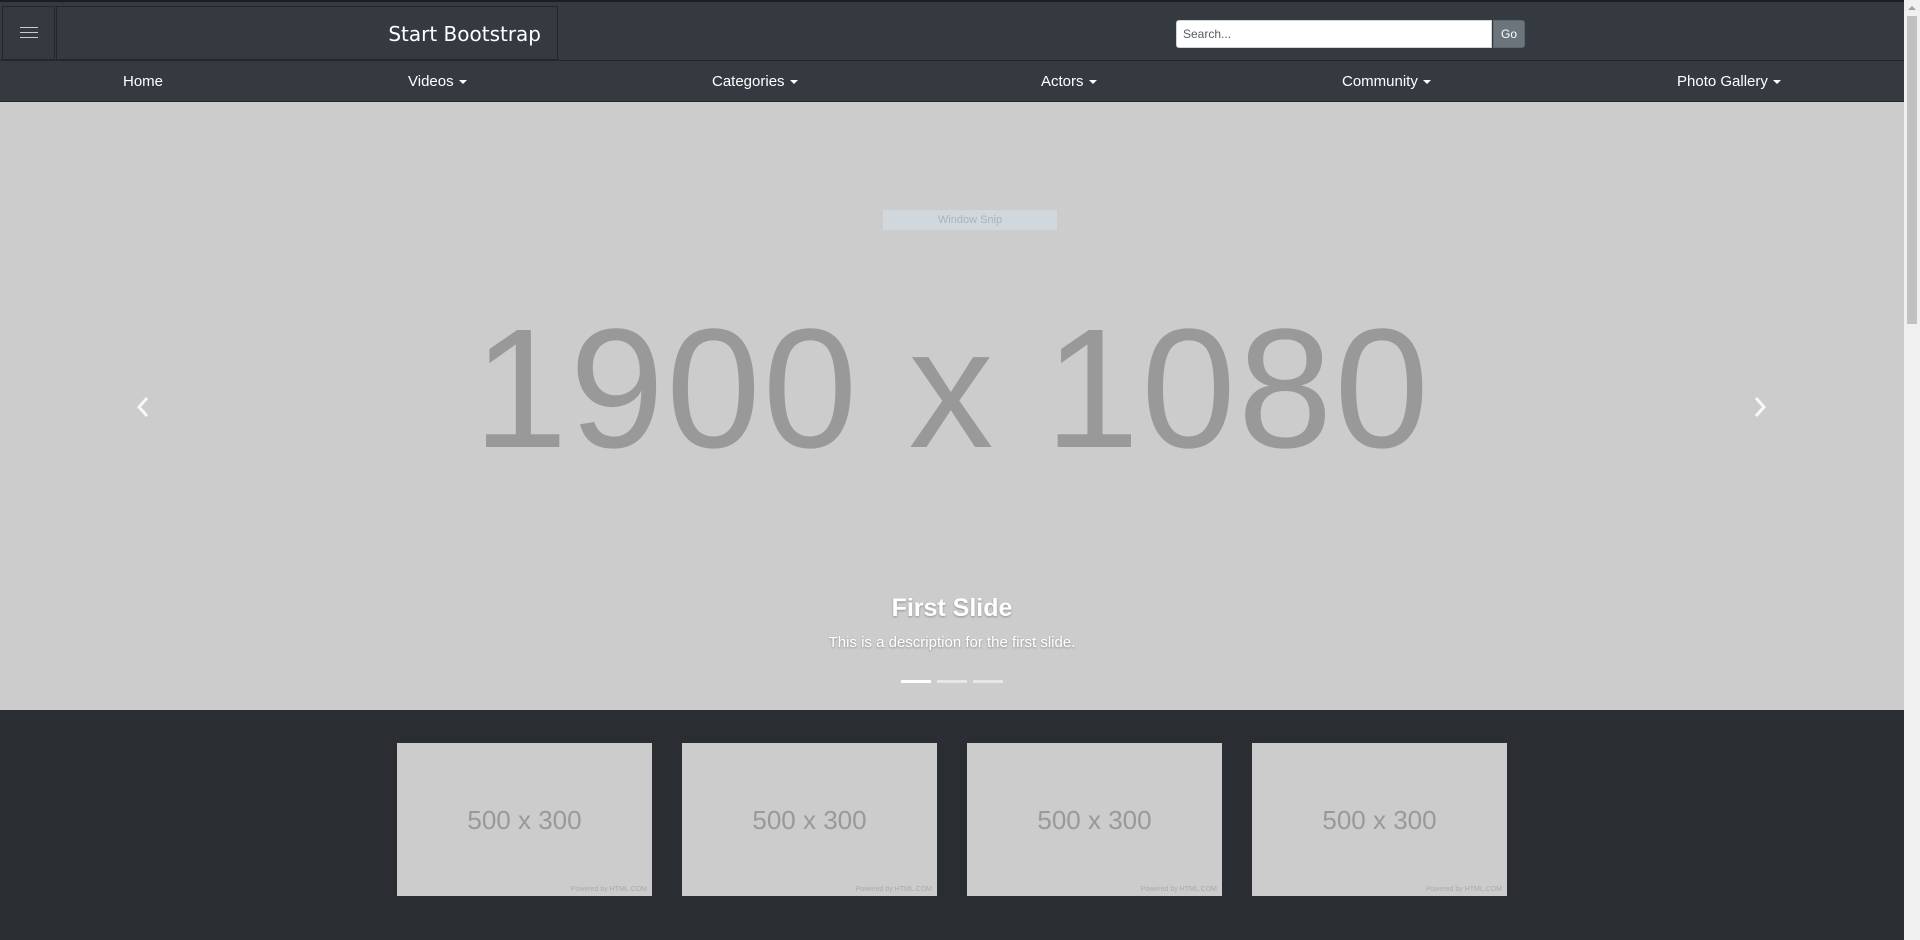 This screenshot has width=1920, height=940. I want to click on nav-item-label: Categories, so click(748, 81).